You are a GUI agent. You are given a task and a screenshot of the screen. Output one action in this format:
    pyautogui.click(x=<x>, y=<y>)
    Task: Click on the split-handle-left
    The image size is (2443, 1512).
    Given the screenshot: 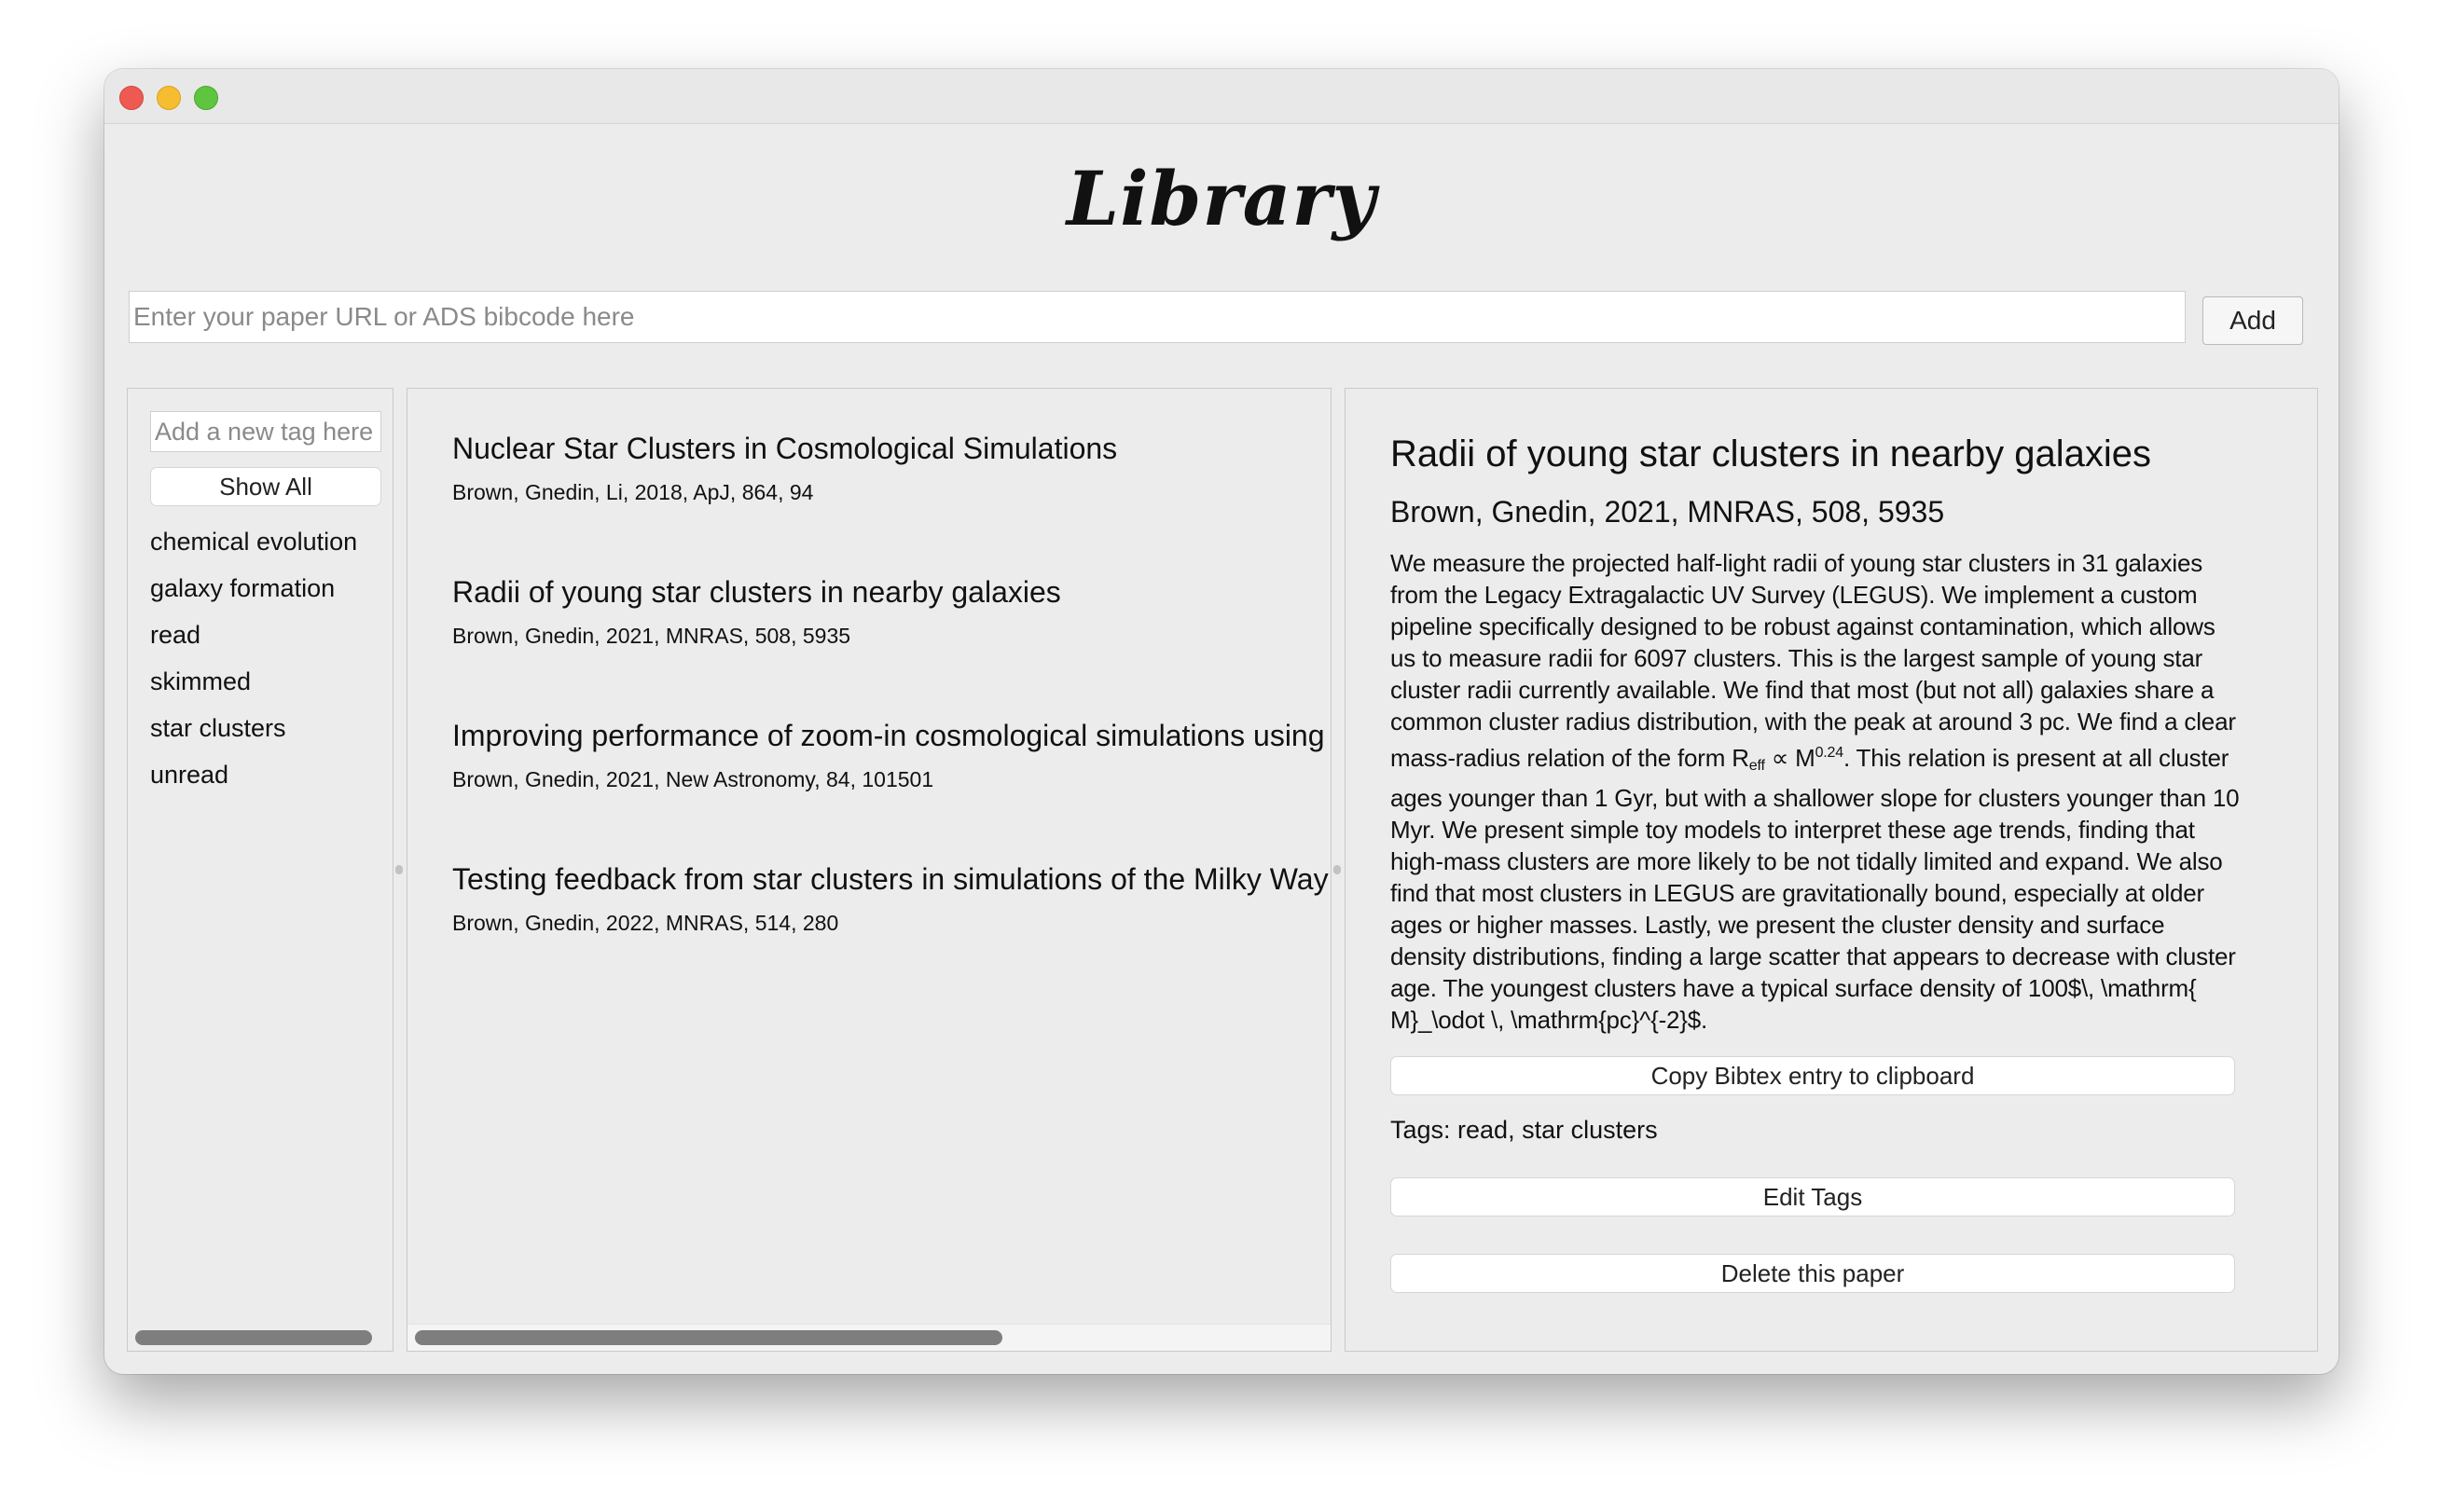 What is the action you would take?
    pyautogui.click(x=399, y=869)
    